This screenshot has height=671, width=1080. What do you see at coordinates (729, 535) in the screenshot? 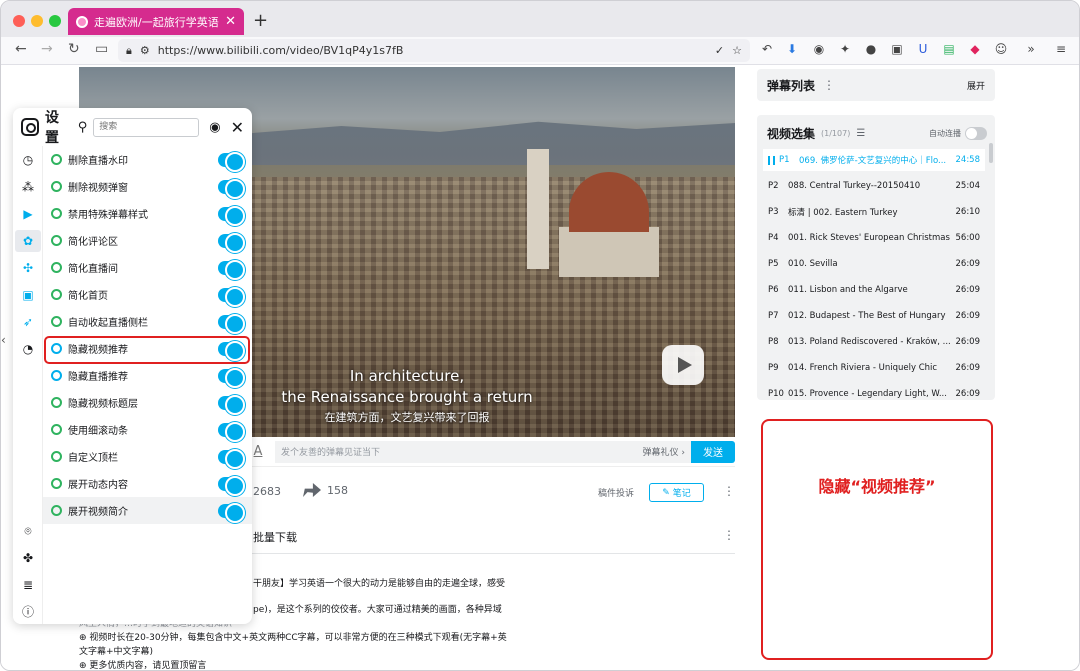
I see `batch-more-icon: ⋮` at bounding box center [729, 535].